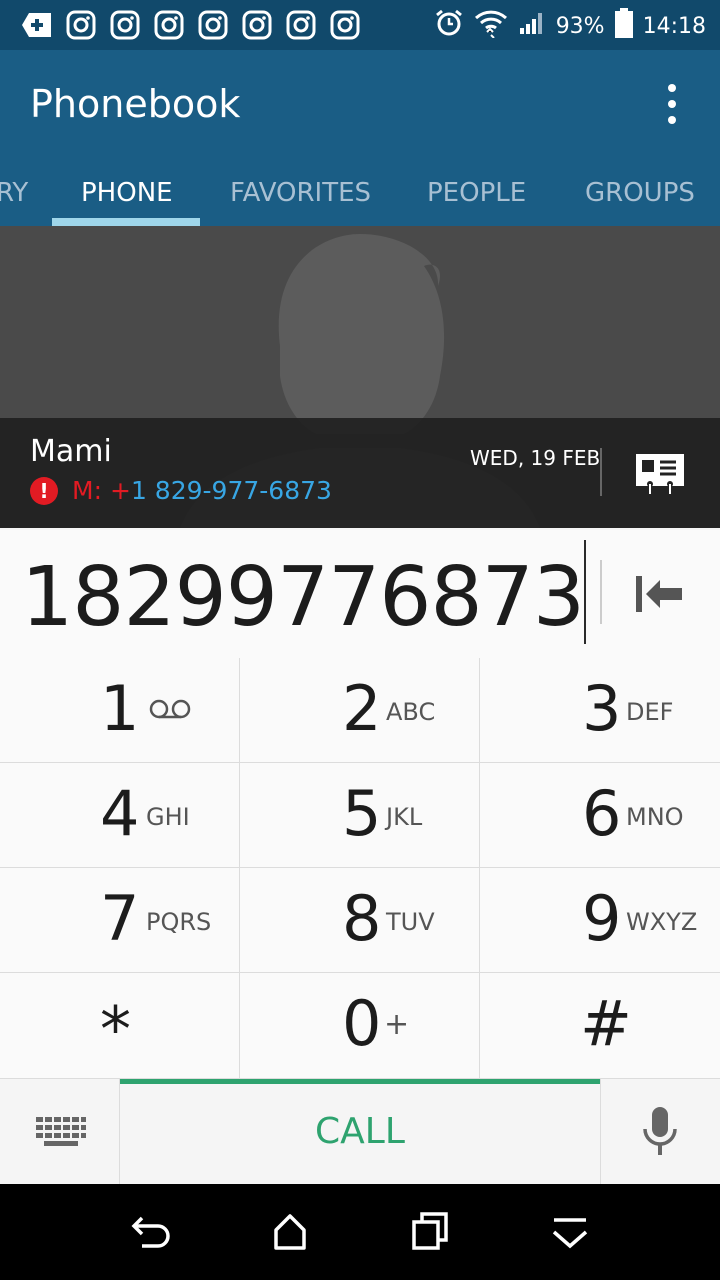 The height and width of the screenshot is (1280, 720). I want to click on contact-name: Mami, so click(71, 451).